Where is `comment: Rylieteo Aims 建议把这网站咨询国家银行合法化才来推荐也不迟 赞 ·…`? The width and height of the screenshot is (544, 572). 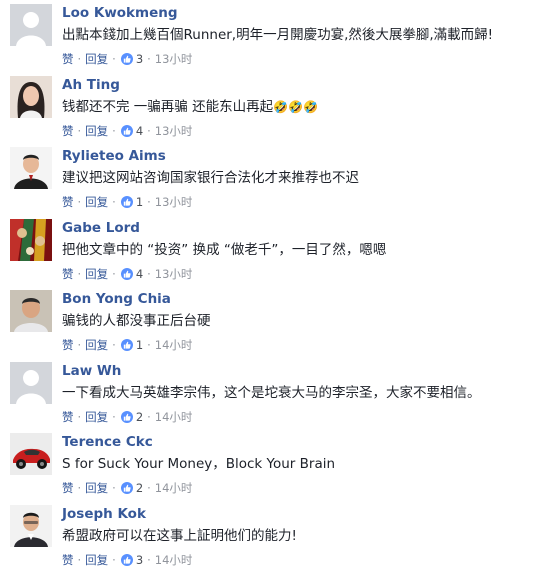 comment: Rylieteo Aims 建议把这网站咨询国家银行合法化才来推荐也不迟 赞 ·… is located at coordinates (272, 179).